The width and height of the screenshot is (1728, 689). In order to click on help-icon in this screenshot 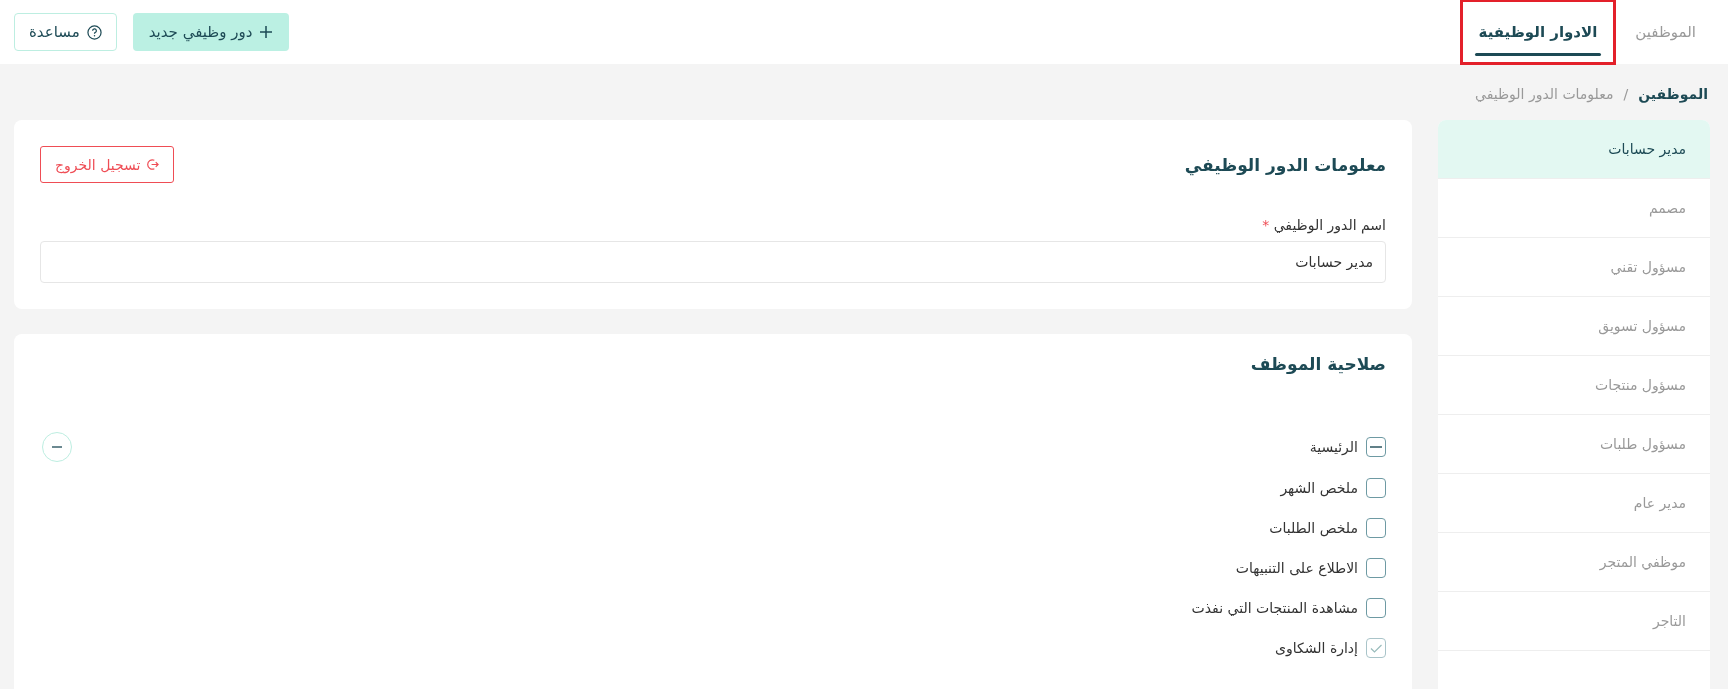, I will do `click(94, 32)`.